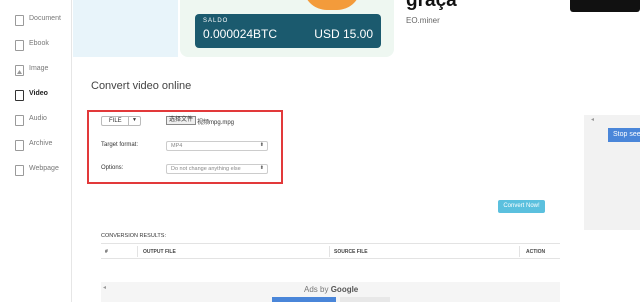  Describe the element at coordinates (106, 252) in the screenshot. I see `column-header-number: #` at that location.